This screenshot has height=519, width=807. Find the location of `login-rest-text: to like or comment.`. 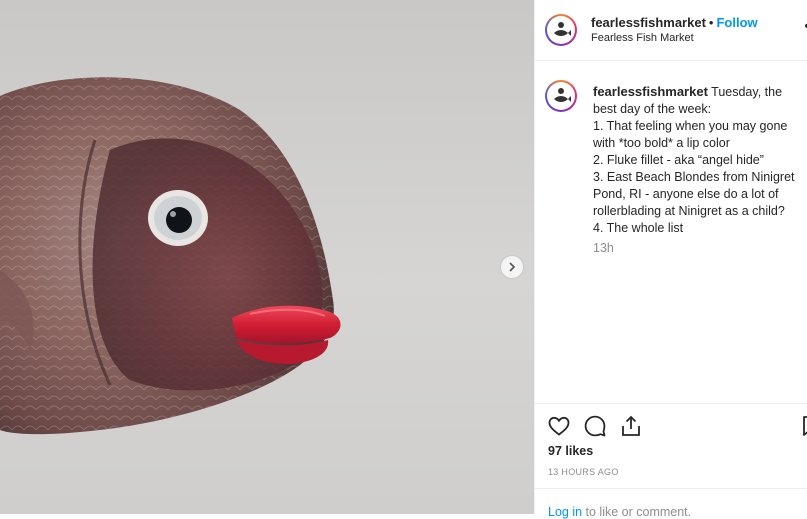

login-rest-text: to like or comment. is located at coordinates (637, 512).